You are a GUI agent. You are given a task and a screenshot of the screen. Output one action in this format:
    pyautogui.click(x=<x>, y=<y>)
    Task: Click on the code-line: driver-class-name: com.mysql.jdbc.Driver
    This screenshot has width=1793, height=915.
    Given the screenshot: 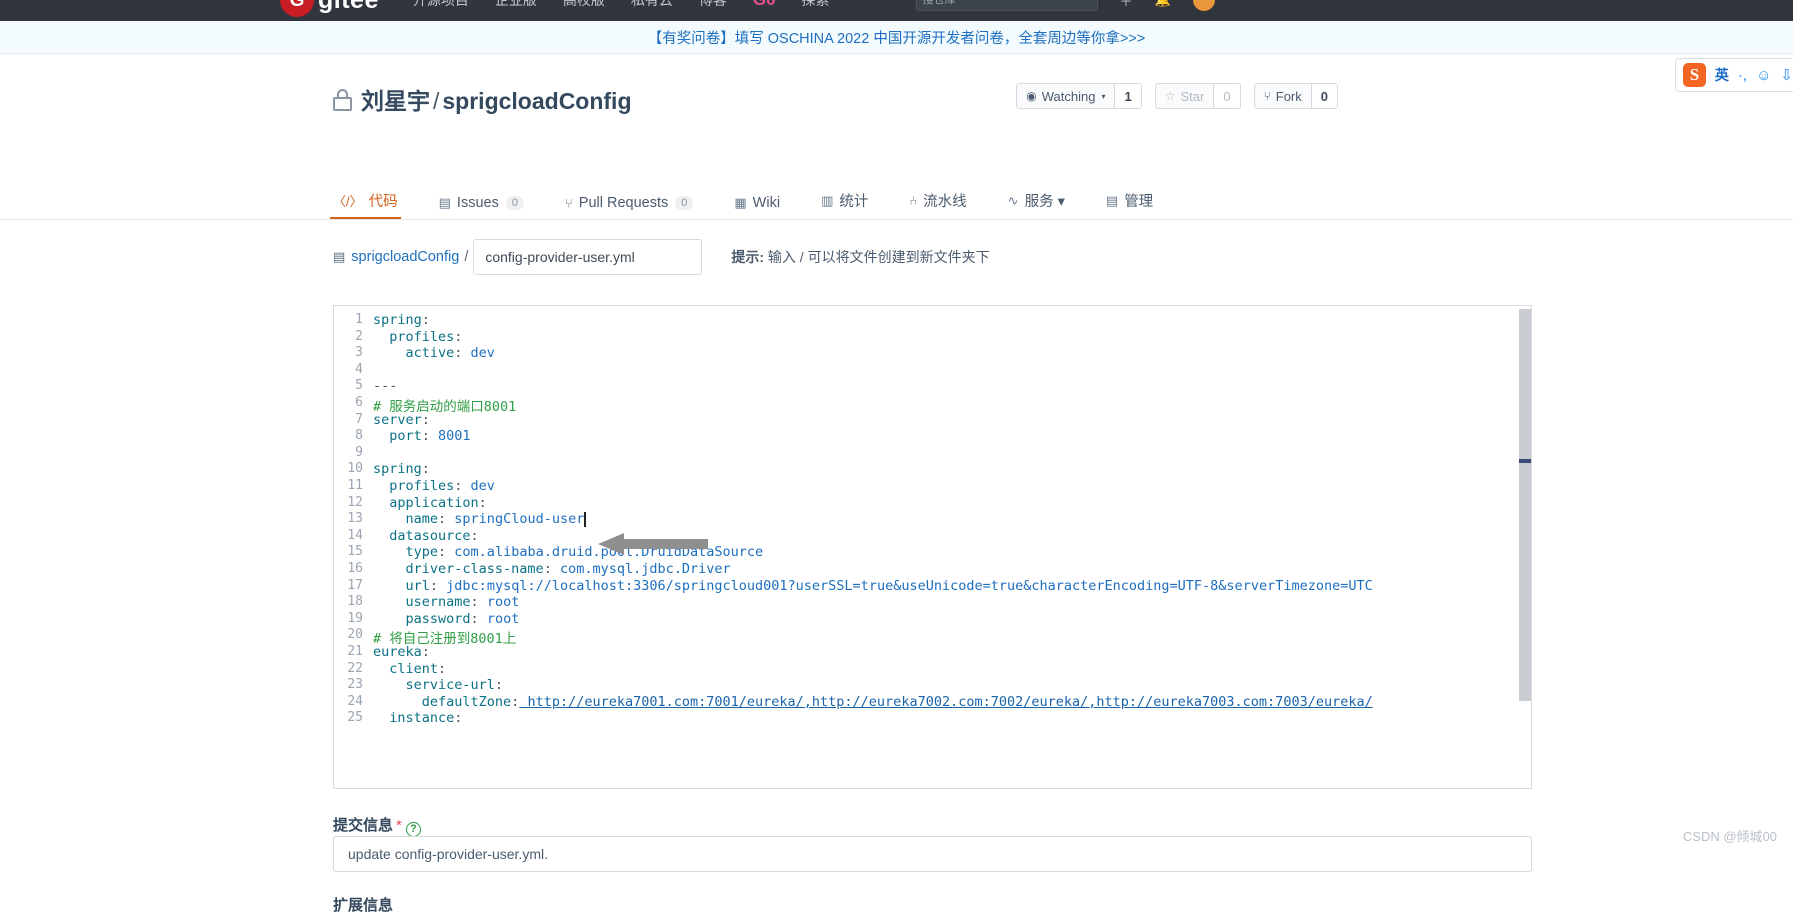 What is the action you would take?
    pyautogui.click(x=552, y=569)
    